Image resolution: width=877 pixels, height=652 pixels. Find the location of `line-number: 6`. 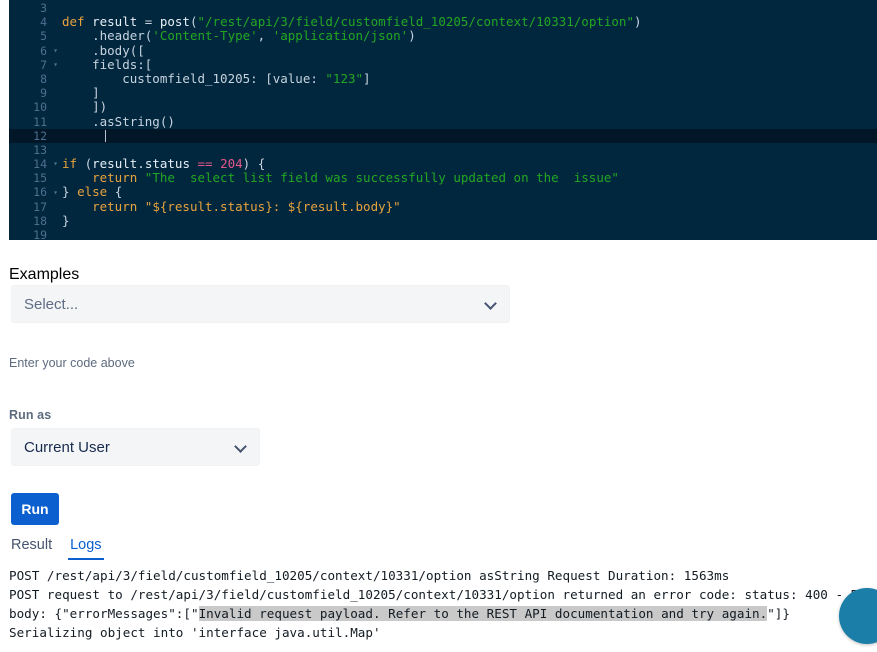

line-number: 6 is located at coordinates (43, 50).